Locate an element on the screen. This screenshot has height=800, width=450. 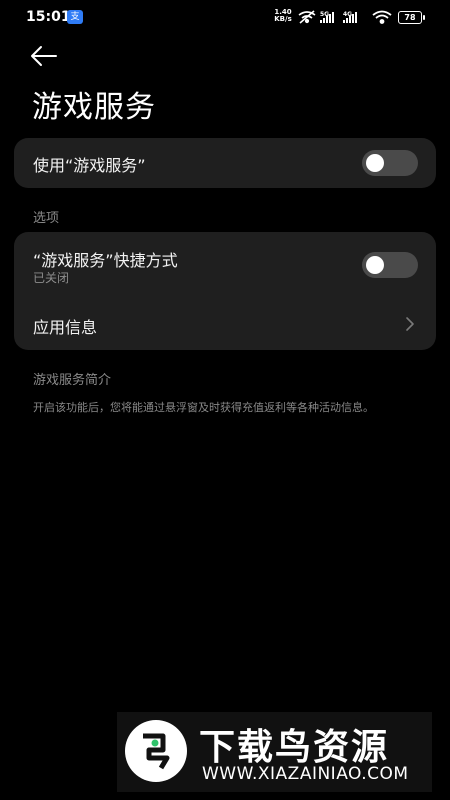
back-button is located at coordinates (46, 56).